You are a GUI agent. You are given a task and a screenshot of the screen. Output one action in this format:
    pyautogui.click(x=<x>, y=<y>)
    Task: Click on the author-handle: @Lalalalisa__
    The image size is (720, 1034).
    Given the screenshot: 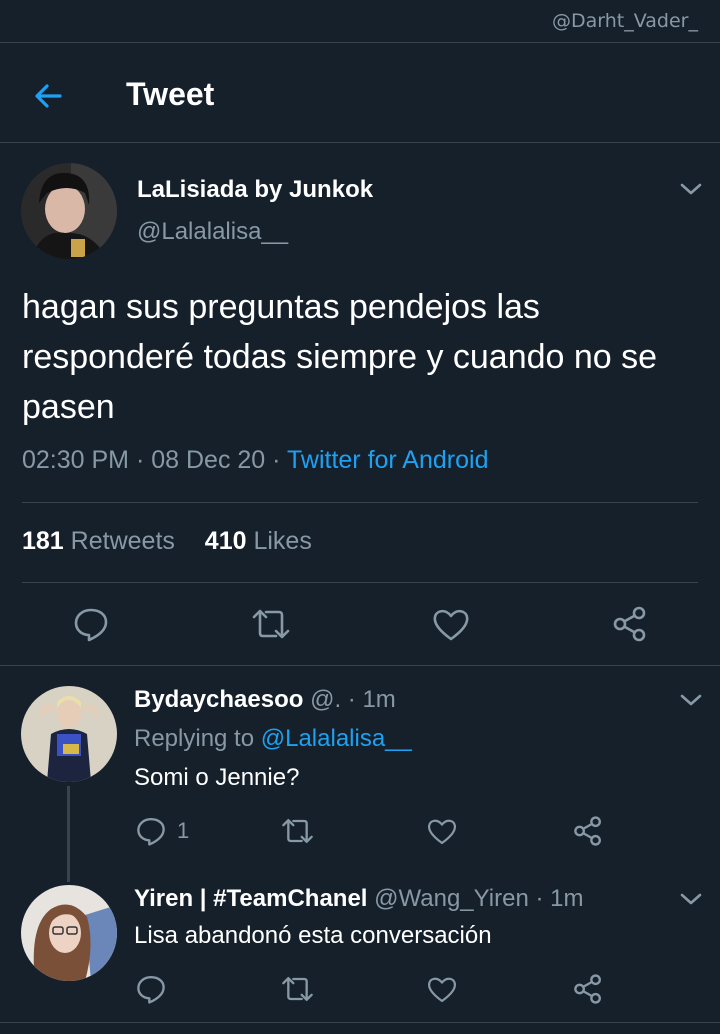 What is the action you would take?
    pyautogui.click(x=212, y=232)
    